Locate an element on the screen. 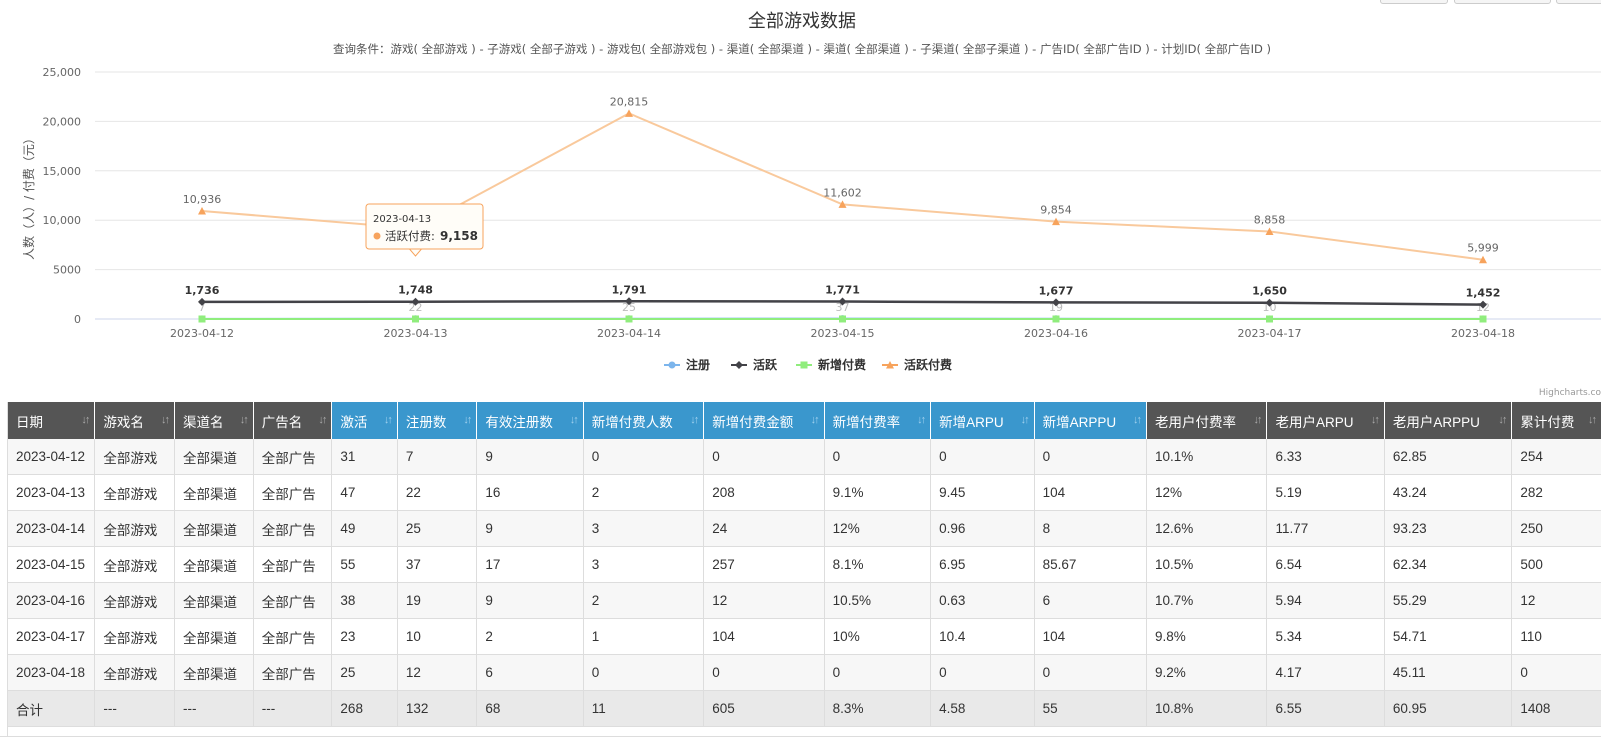  table-cell: 250 is located at coordinates (1556, 529).